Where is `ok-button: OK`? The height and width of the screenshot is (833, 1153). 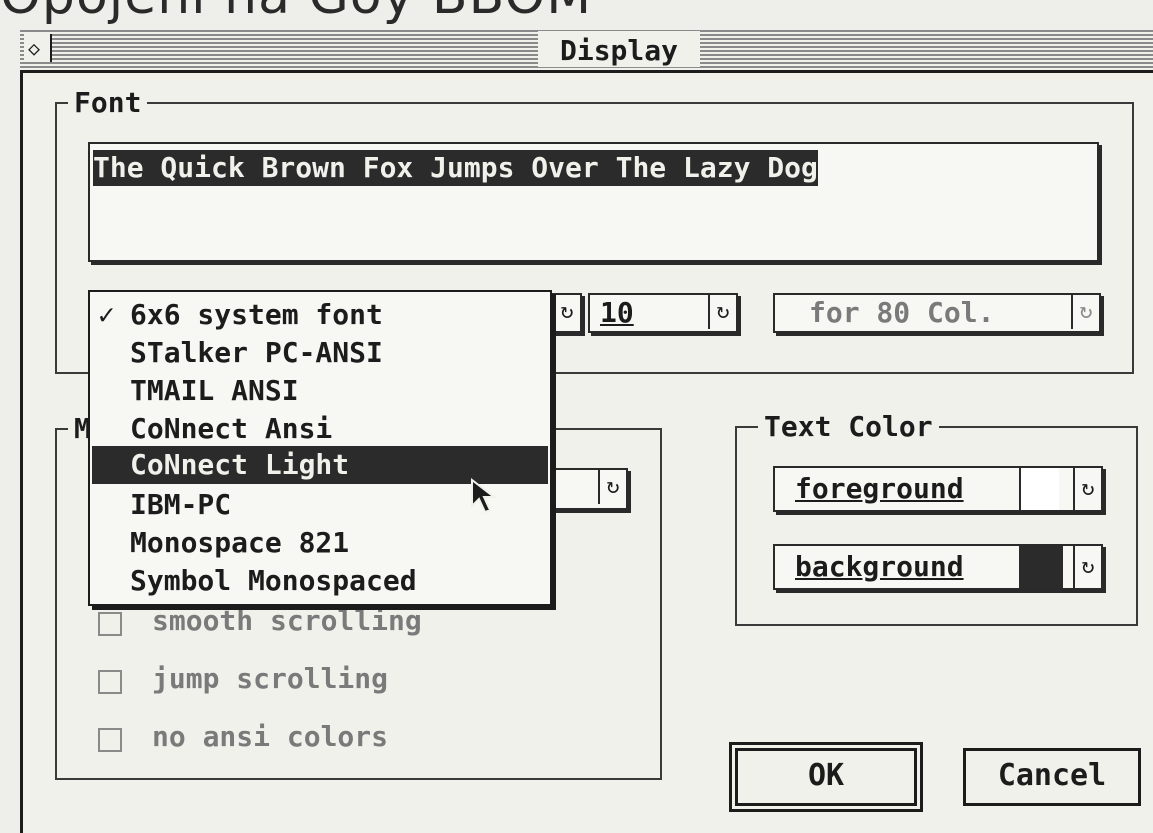 ok-button: OK is located at coordinates (826, 777).